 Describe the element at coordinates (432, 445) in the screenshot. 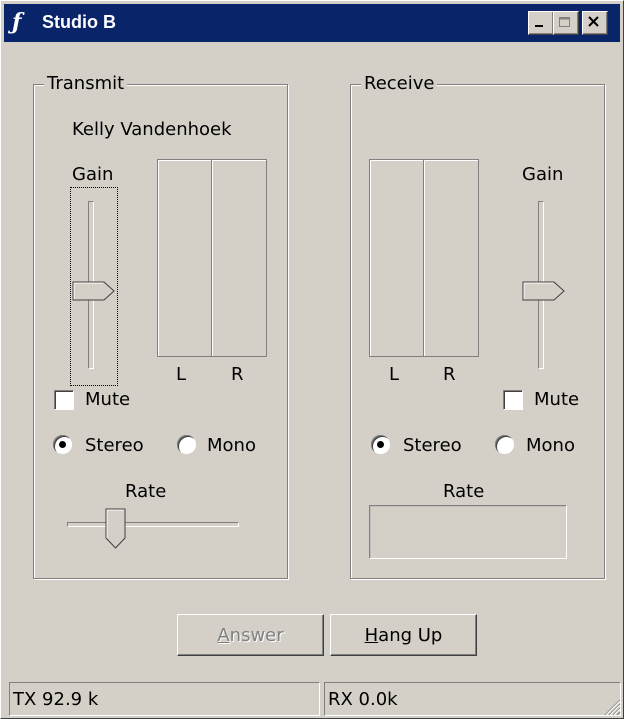

I see `rx-stereo-label: Stereo` at that location.